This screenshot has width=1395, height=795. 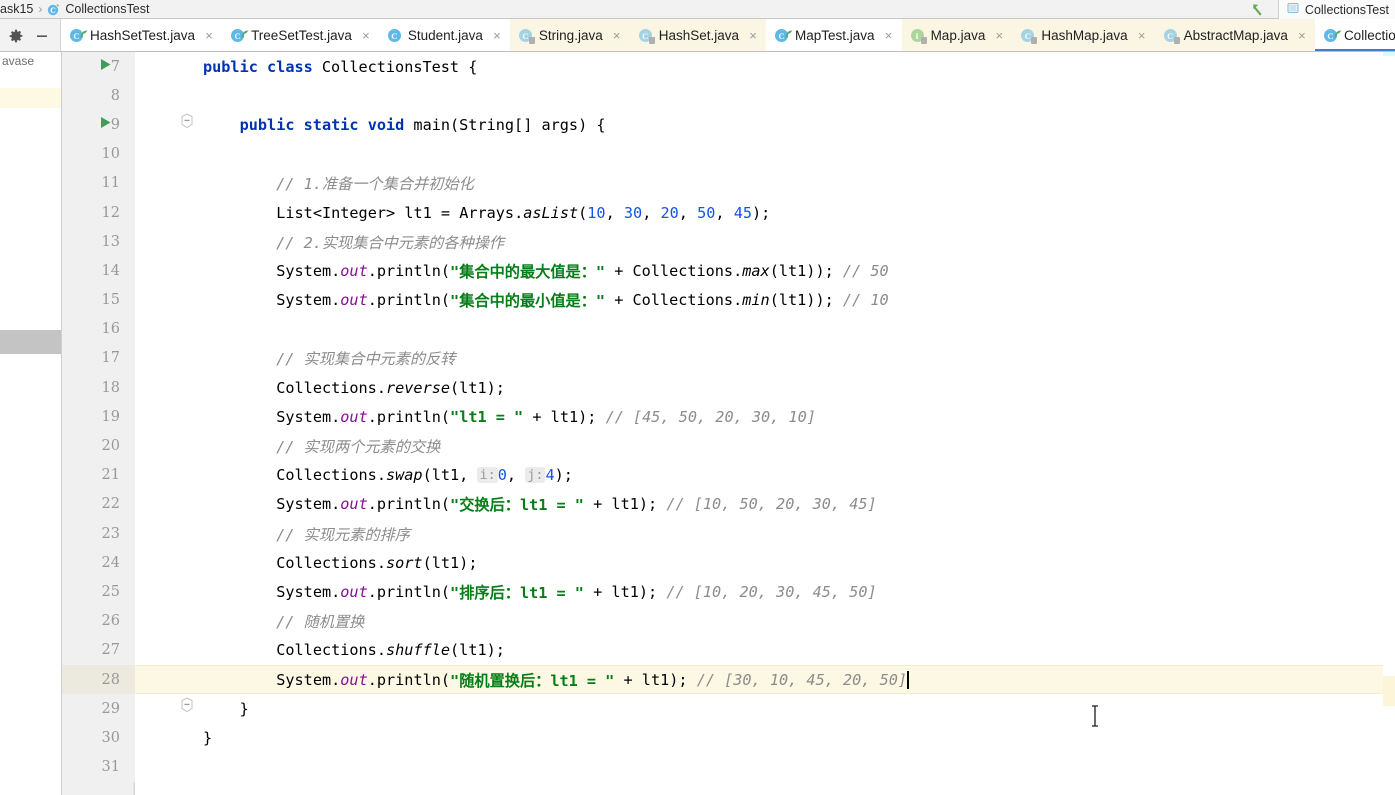 I want to click on code-line-27: 27 Collections. shuffle(lt1);, so click(x=728, y=650).